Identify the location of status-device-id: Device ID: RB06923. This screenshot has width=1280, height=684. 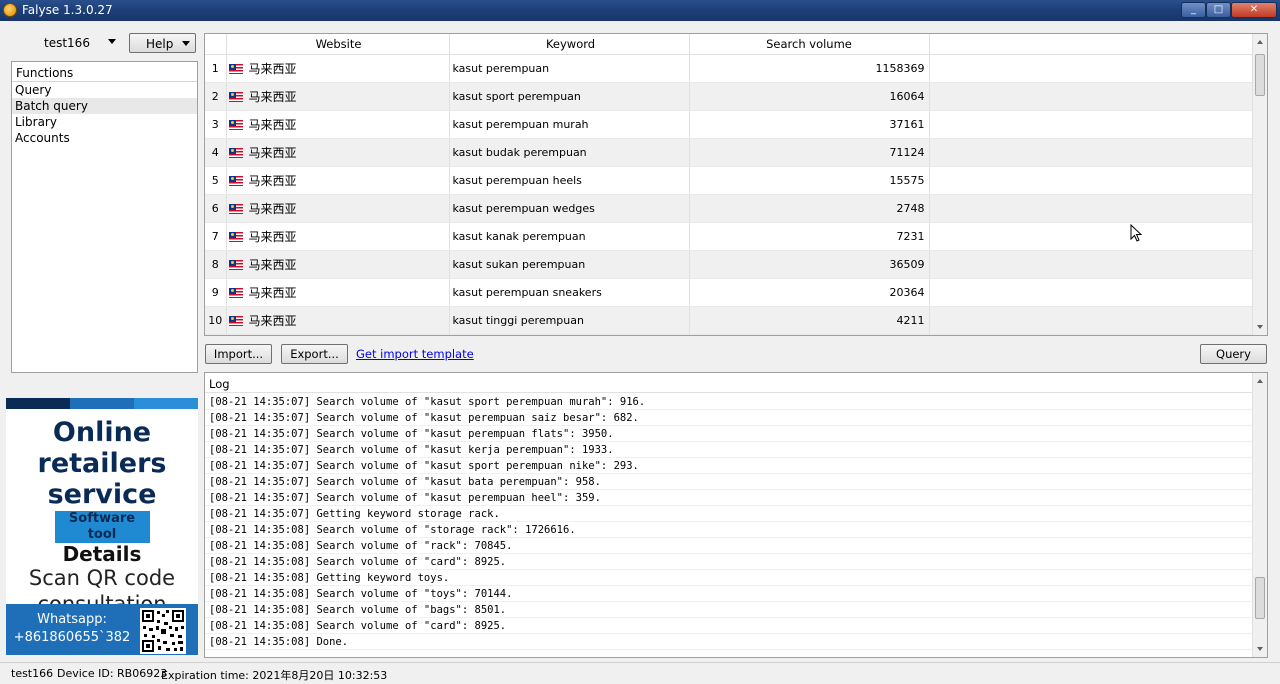
(112, 673).